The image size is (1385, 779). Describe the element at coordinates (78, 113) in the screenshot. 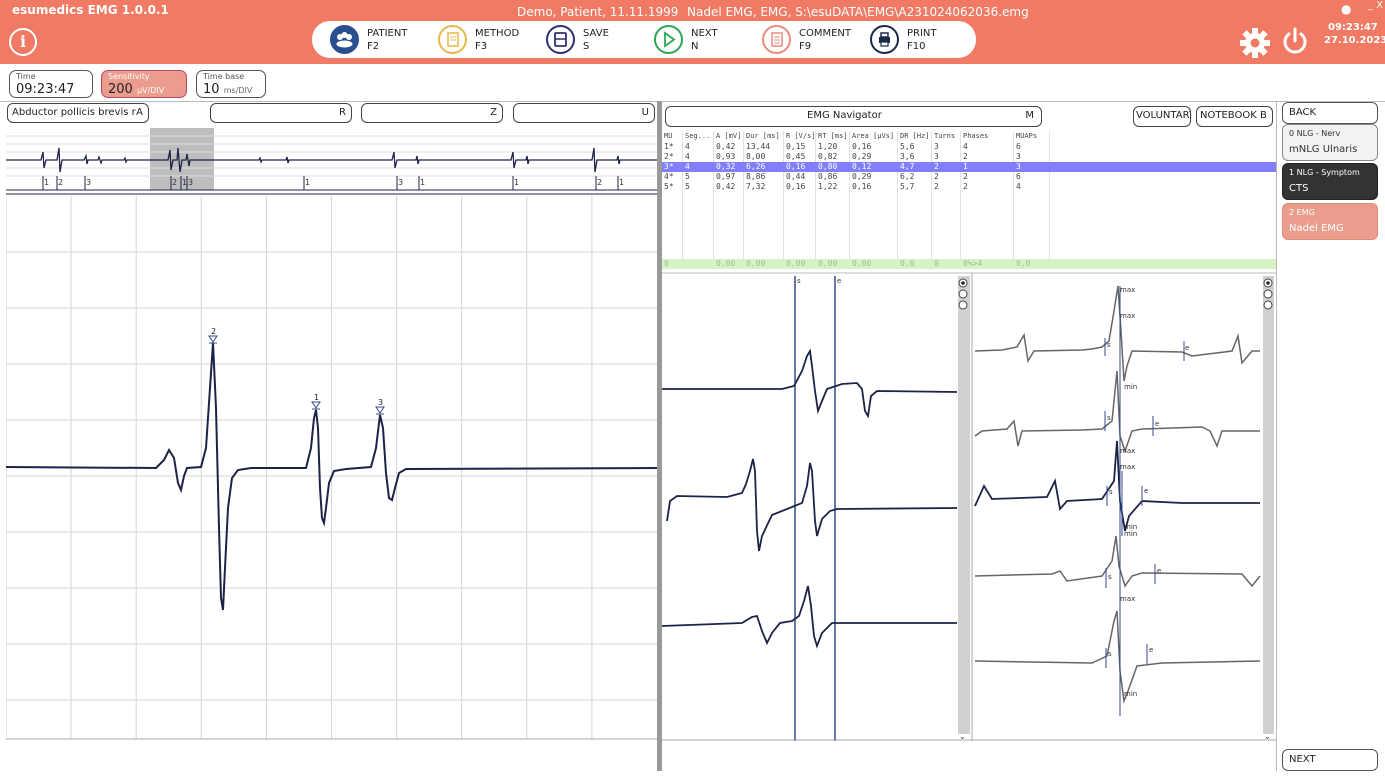

I see `channel-select-a: Abductor pollicis brevis rA` at that location.